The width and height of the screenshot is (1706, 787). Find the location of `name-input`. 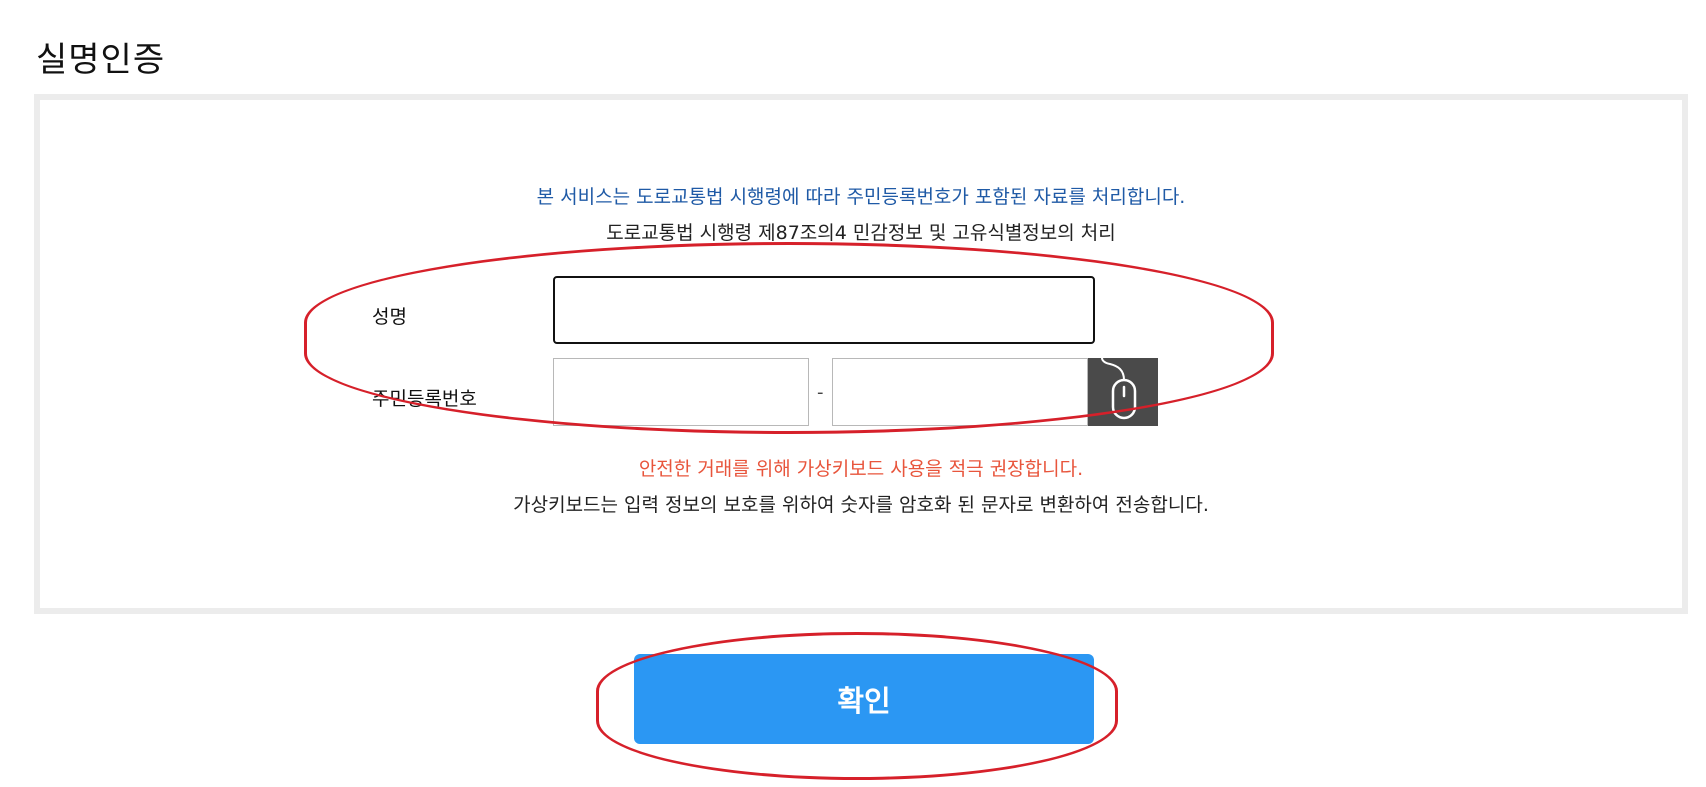

name-input is located at coordinates (824, 310).